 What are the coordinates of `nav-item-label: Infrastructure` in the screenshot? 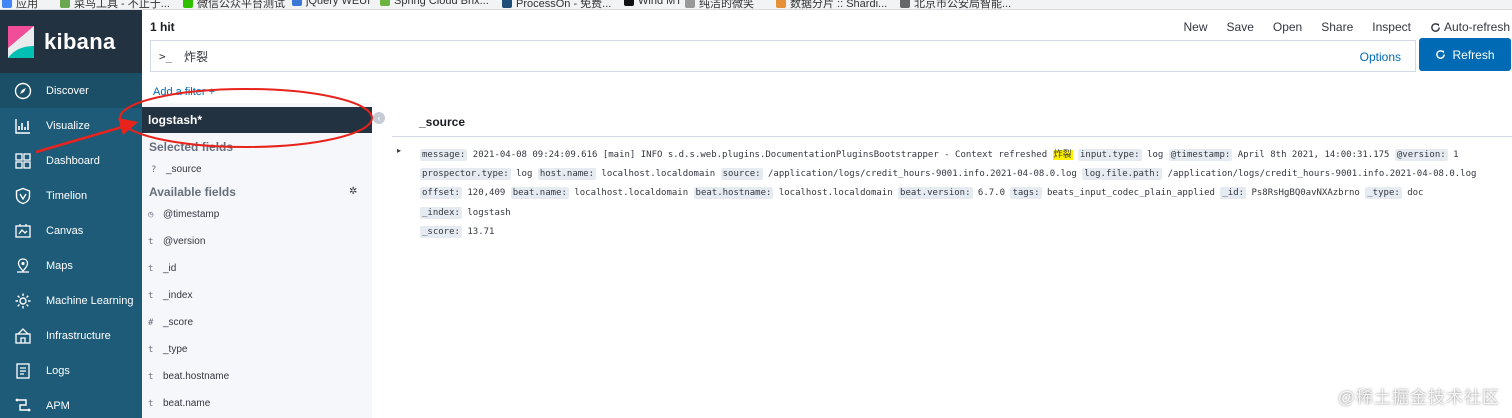 It's located at (78, 335).